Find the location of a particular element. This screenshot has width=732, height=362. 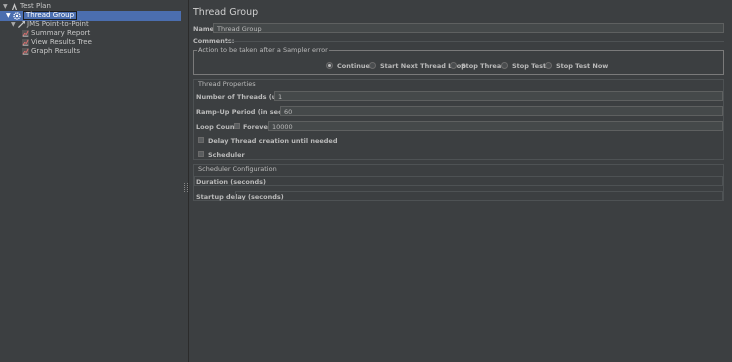

name-input: Thread Group is located at coordinates (468, 28).